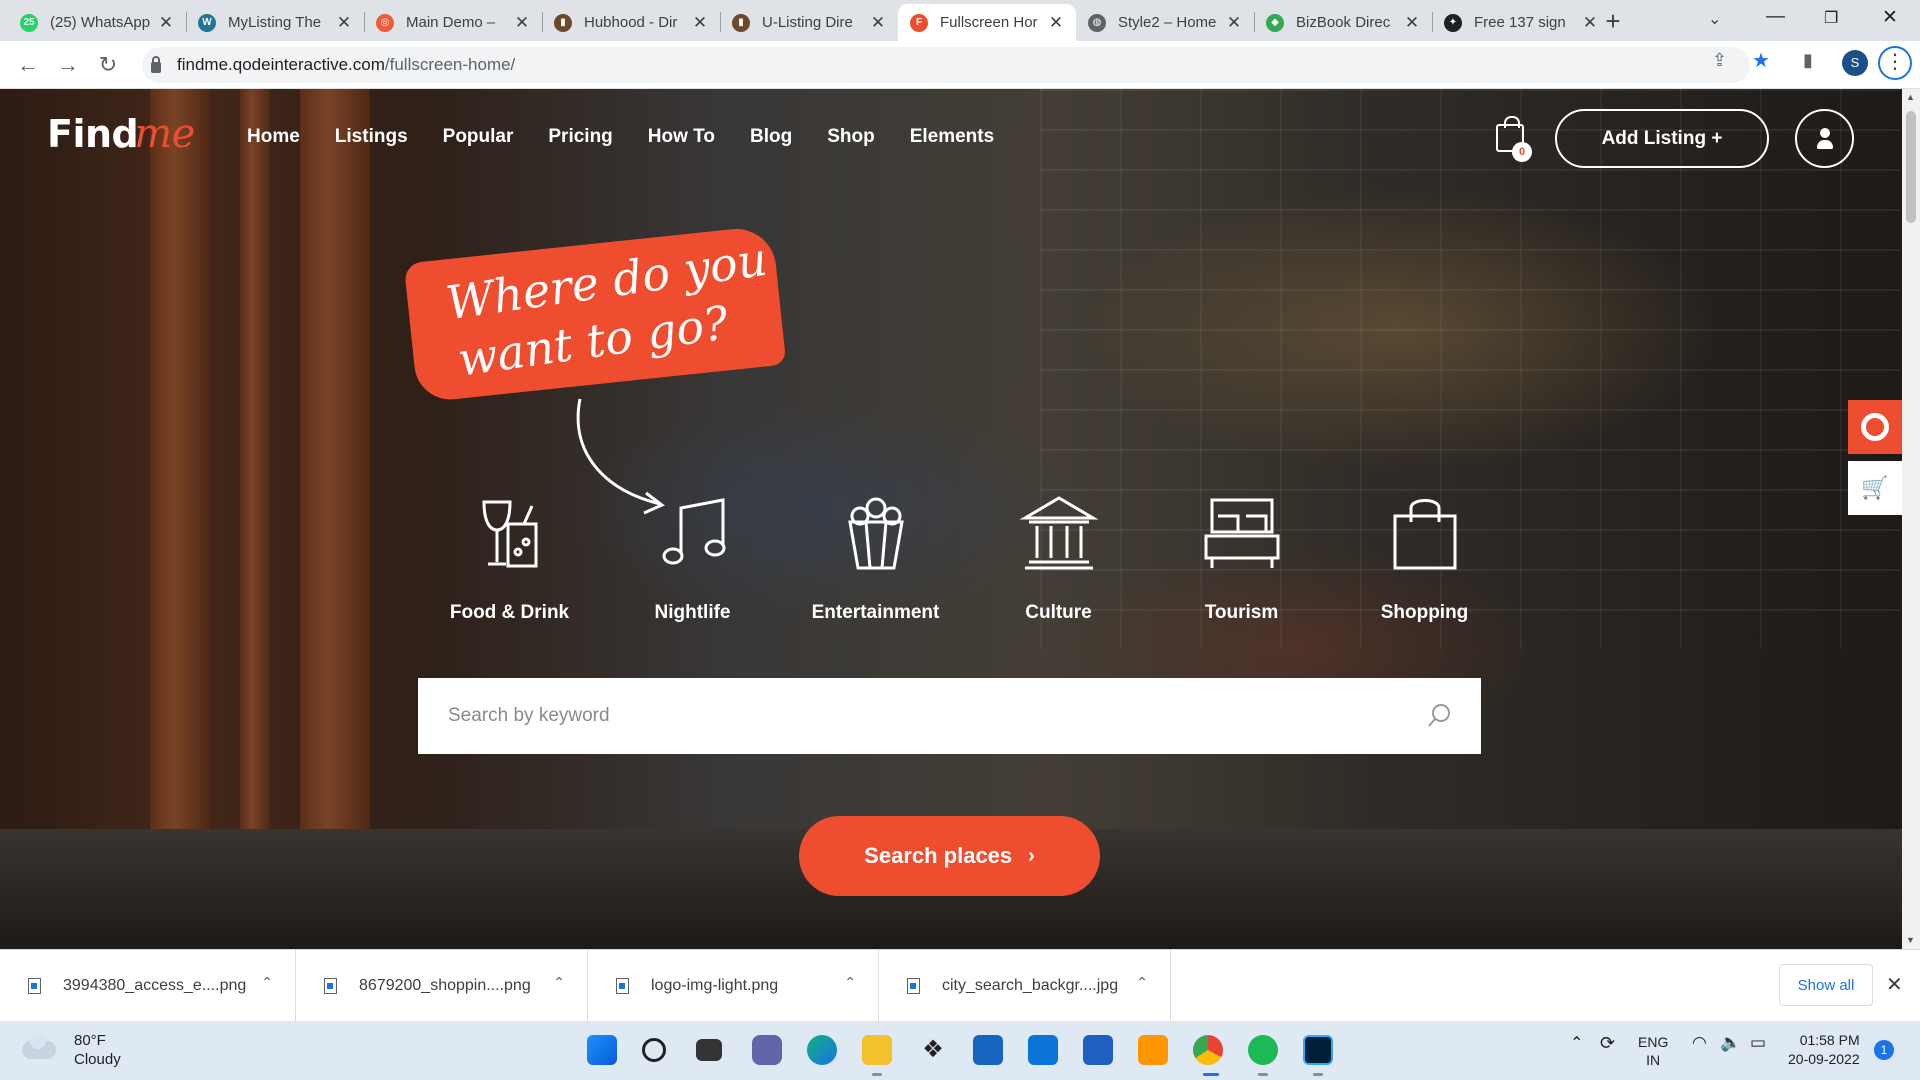 This screenshot has height=1080, width=1920. I want to click on tab-search-icon: ⌄, so click(1714, 19).